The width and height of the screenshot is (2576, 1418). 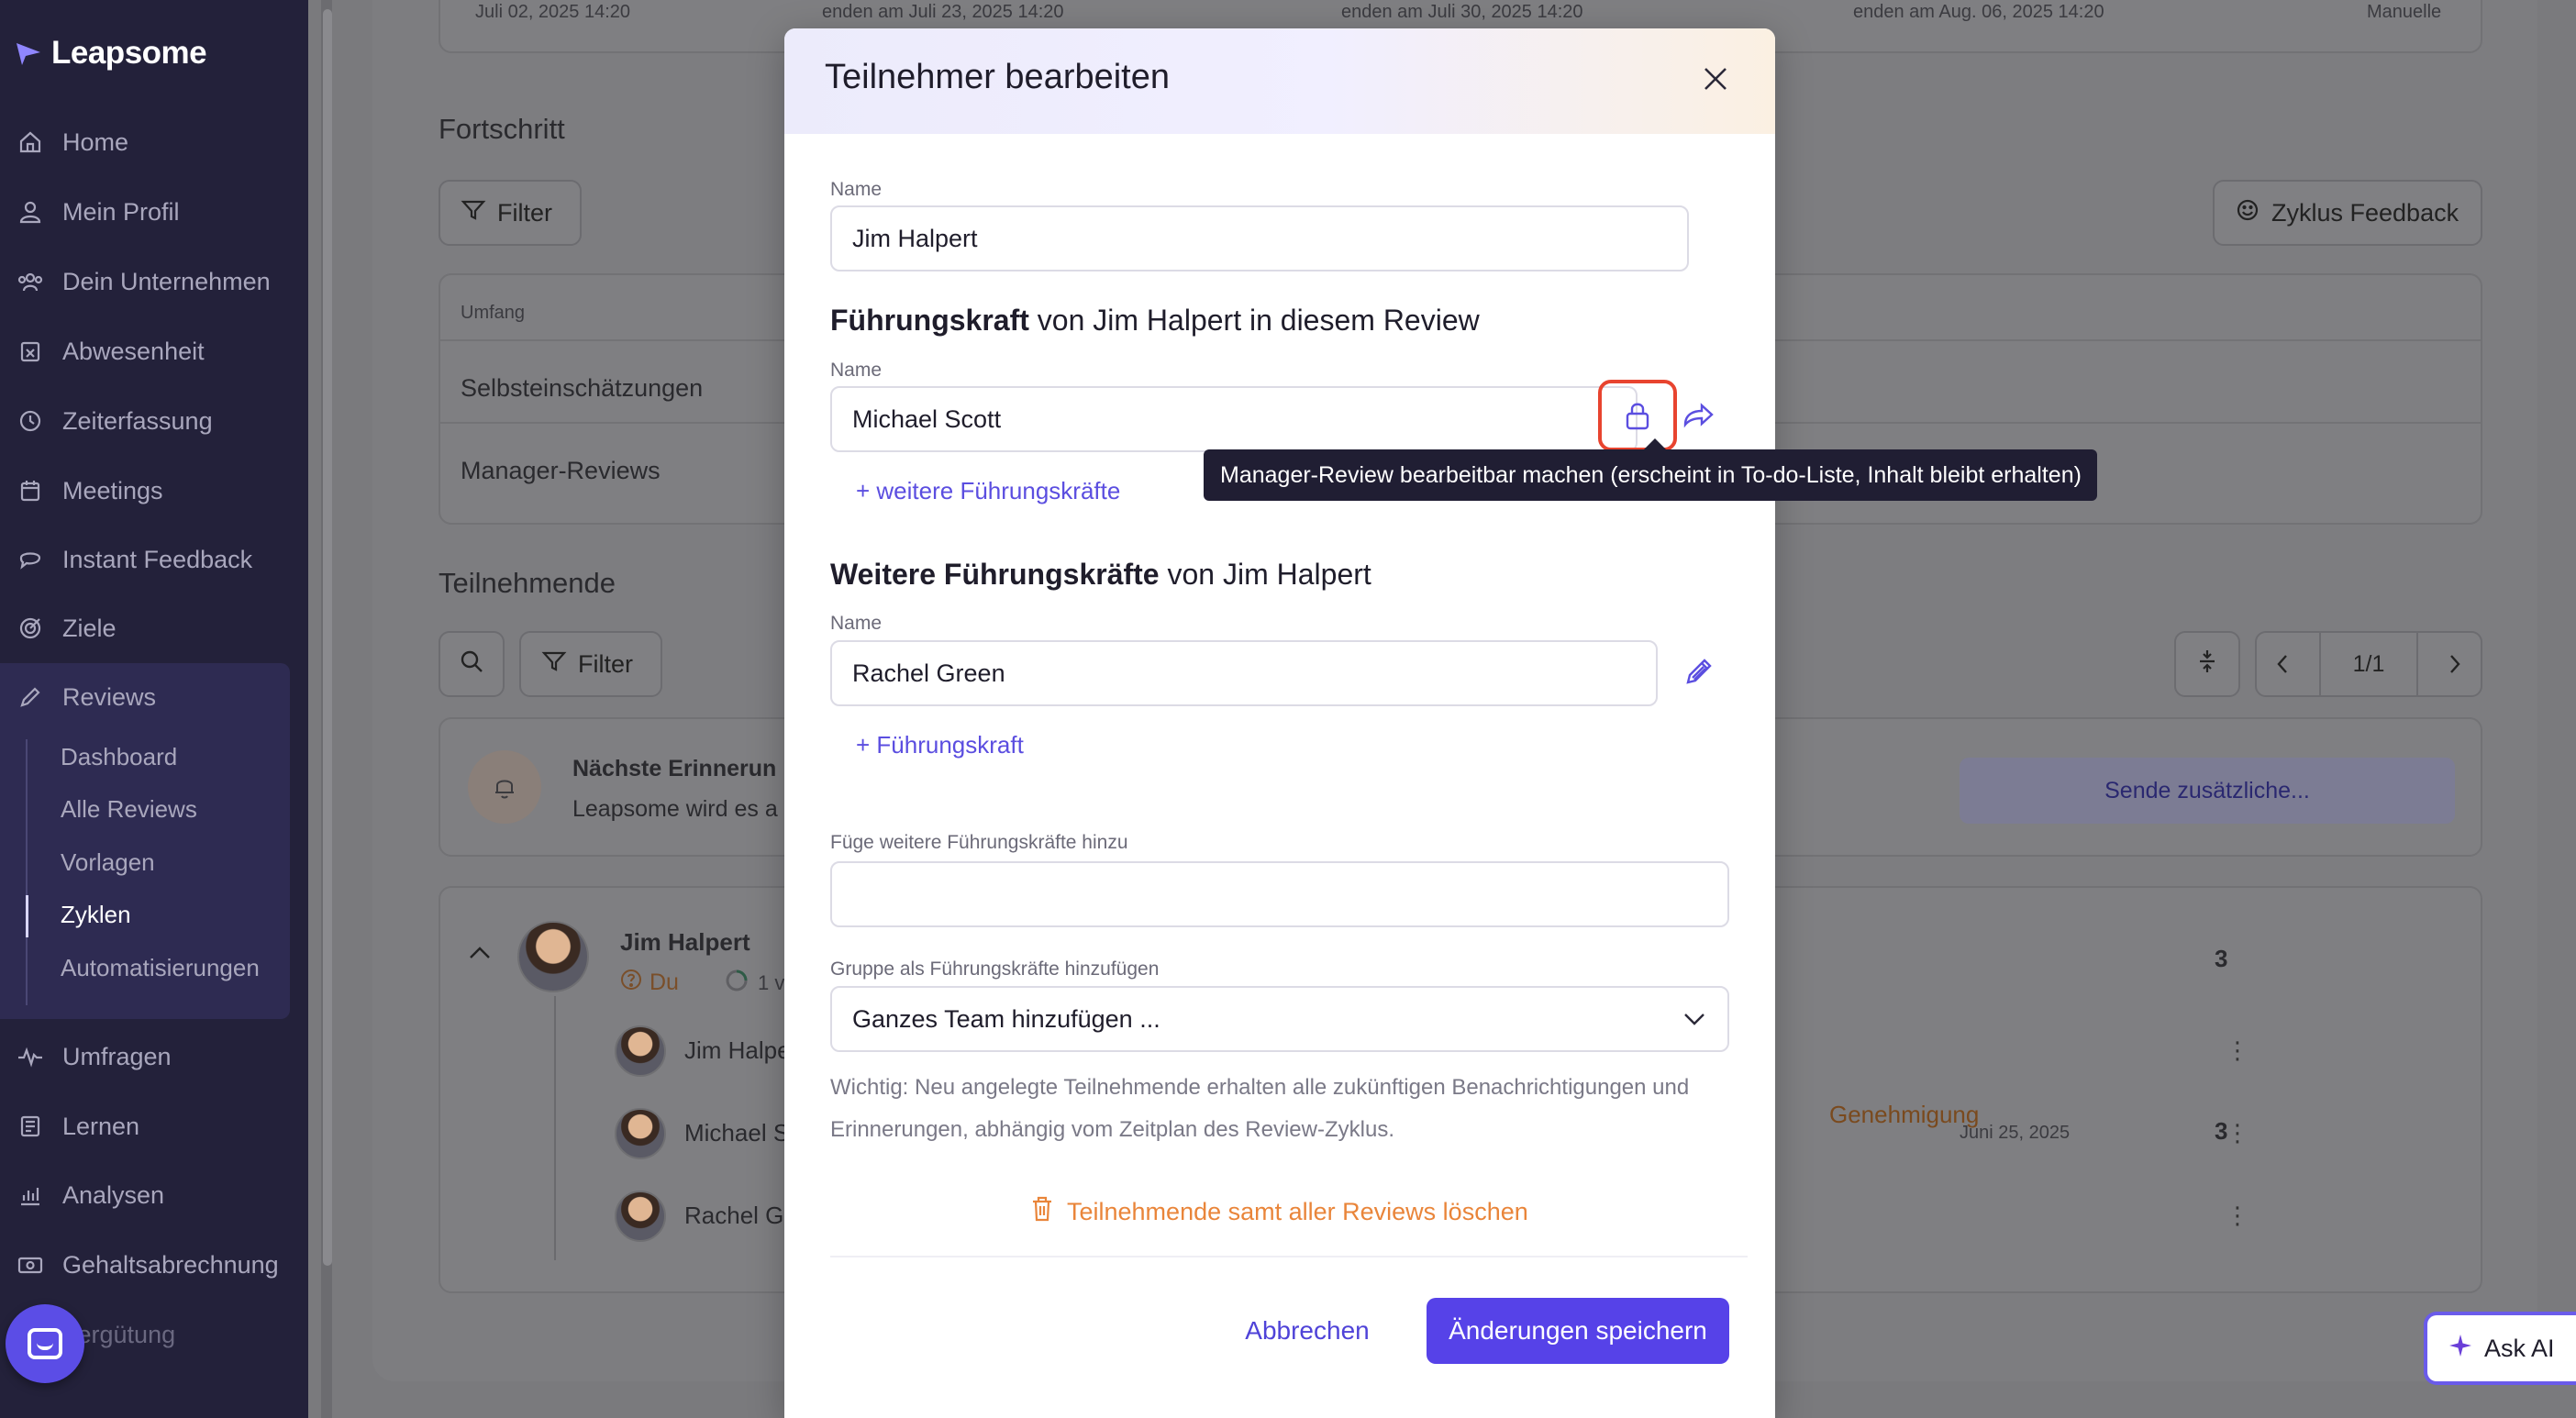 I want to click on search-button, so click(x=472, y=664).